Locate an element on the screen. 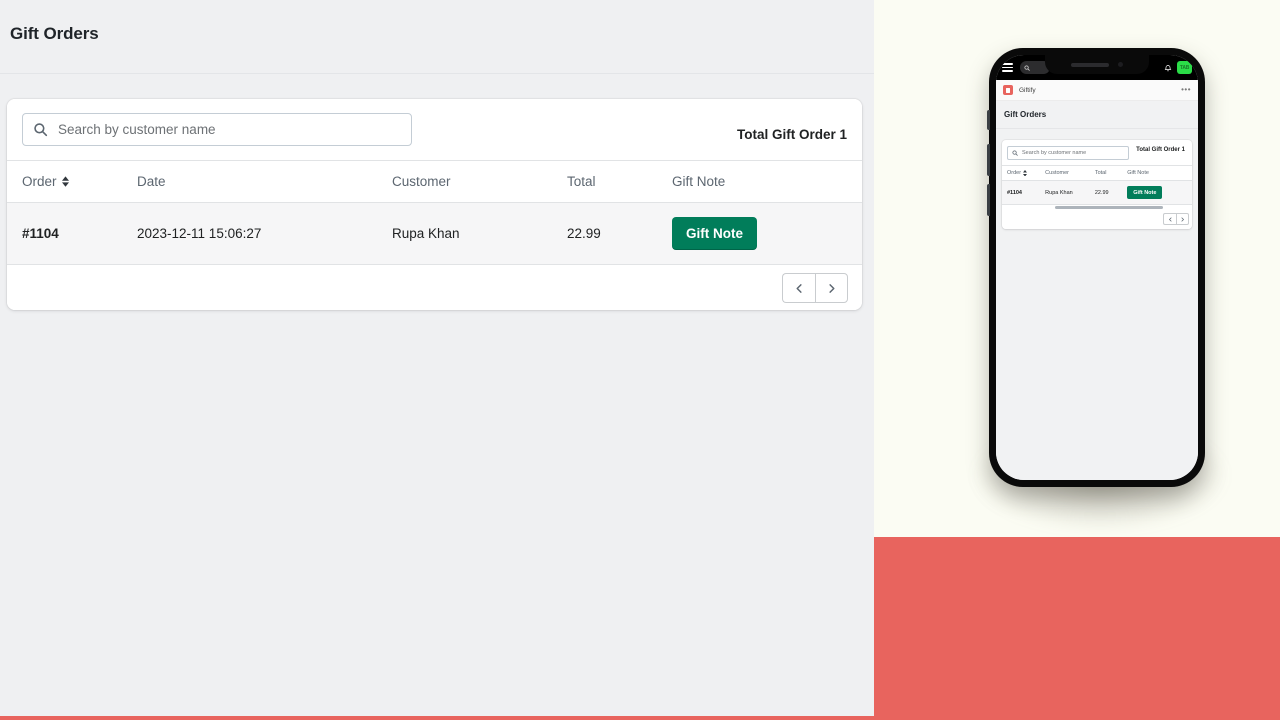 Image resolution: width=1280 pixels, height=720 pixels. phone-pagination is located at coordinates (1176, 219).